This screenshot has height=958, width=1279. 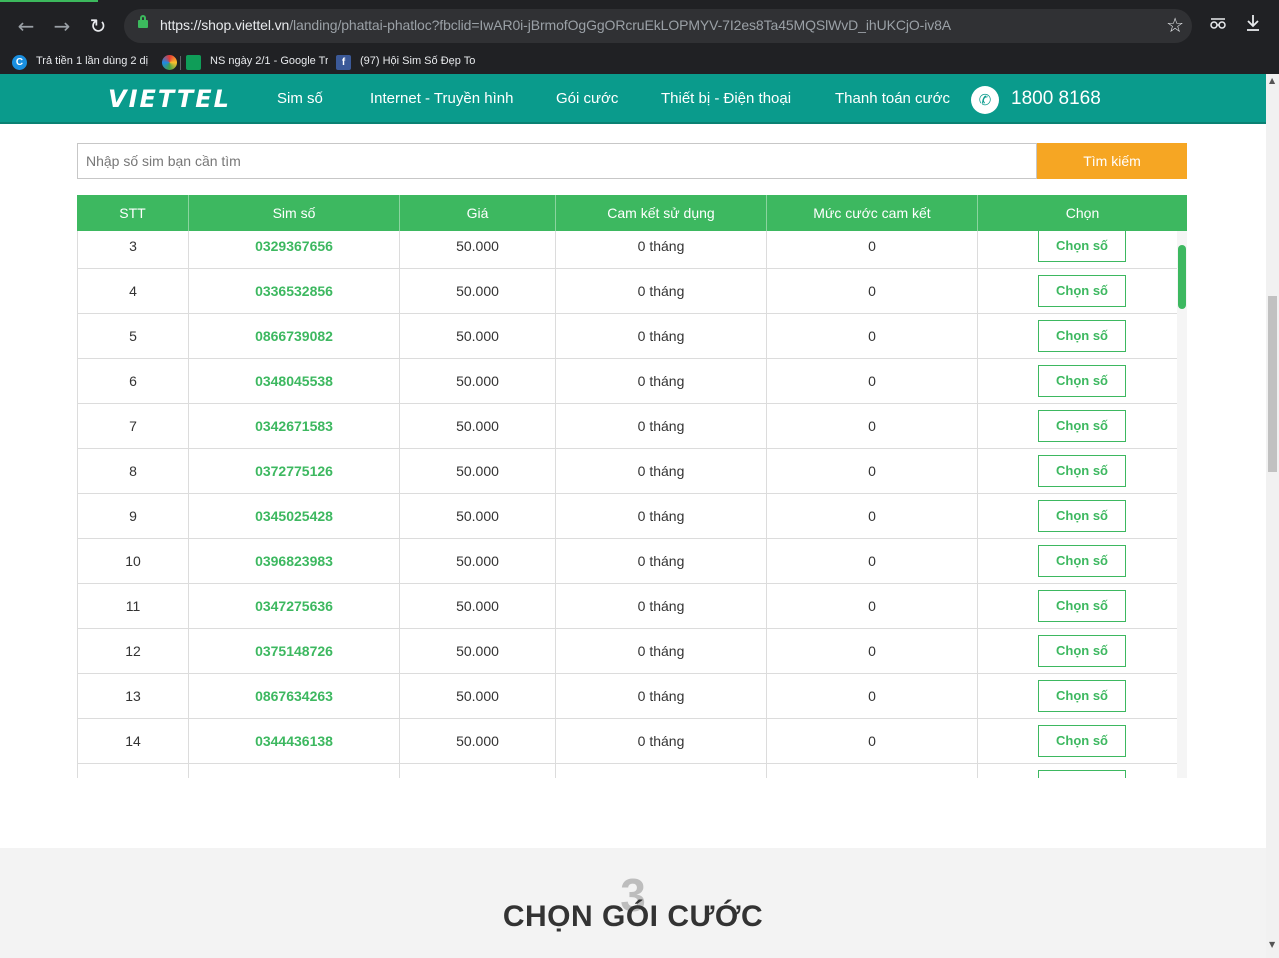 I want to click on bookmark-item-tra-tien: Trả tiền 1 lần dùng 2 dị, so click(x=94, y=61).